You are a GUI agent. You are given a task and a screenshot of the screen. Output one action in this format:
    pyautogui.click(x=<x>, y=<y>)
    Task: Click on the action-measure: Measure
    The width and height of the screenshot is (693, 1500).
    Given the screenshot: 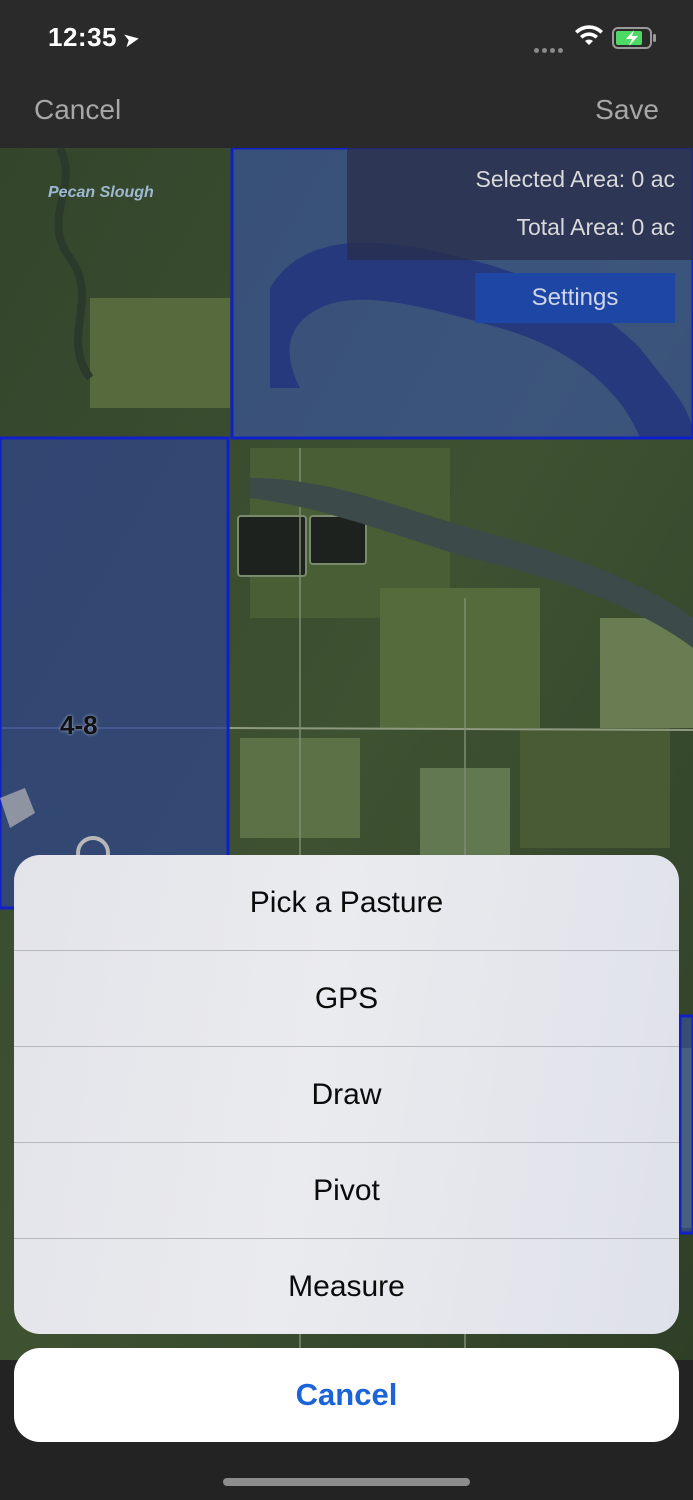 What is the action you would take?
    pyautogui.click(x=346, y=1286)
    